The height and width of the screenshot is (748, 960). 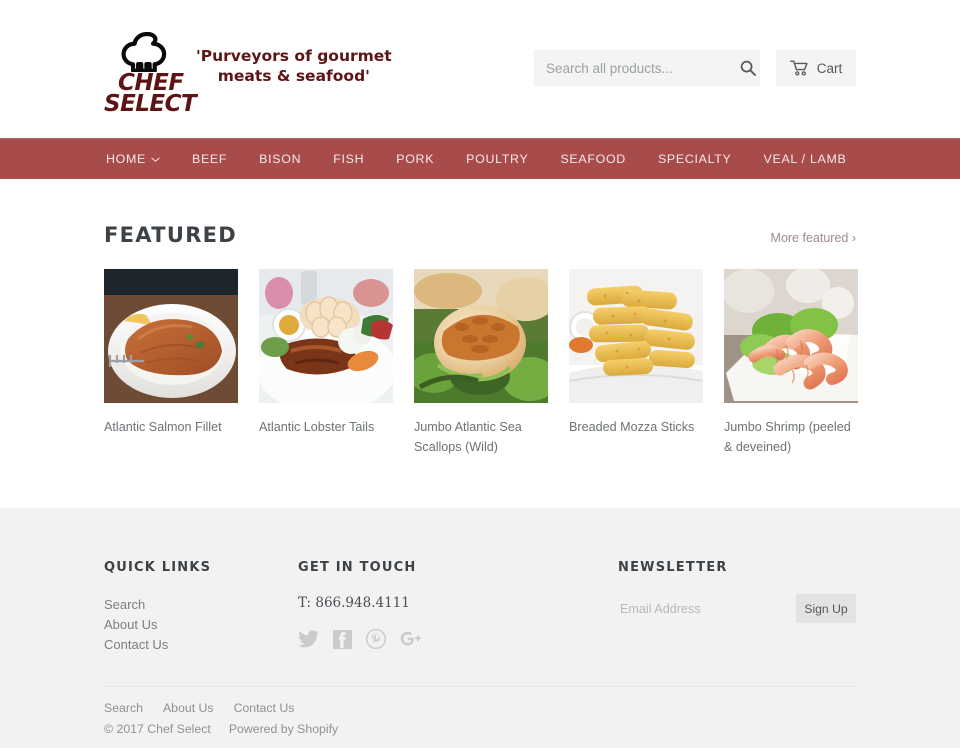 I want to click on footer-bottom-links: Search About Us Contact Us, so click(x=480, y=708).